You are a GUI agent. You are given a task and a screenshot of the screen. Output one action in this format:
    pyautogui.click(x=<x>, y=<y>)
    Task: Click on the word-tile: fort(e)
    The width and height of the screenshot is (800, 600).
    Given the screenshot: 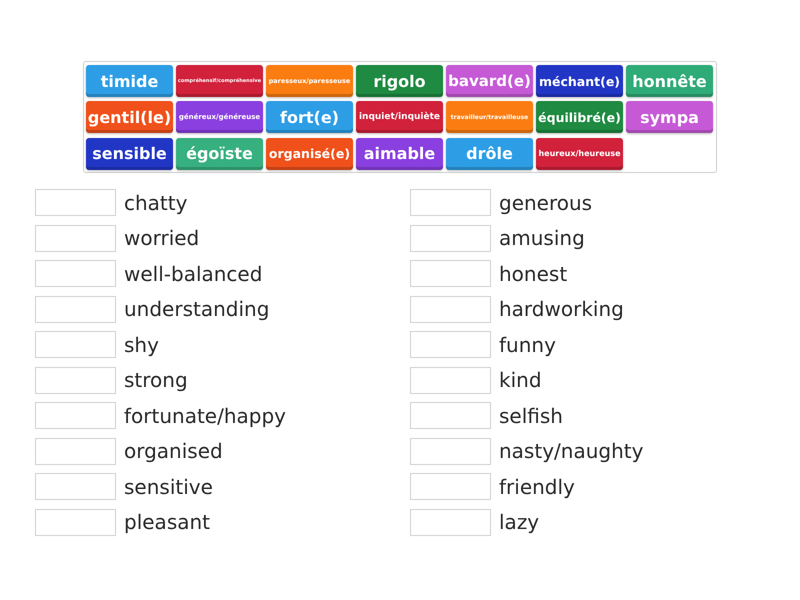 What is the action you would take?
    pyautogui.click(x=309, y=117)
    